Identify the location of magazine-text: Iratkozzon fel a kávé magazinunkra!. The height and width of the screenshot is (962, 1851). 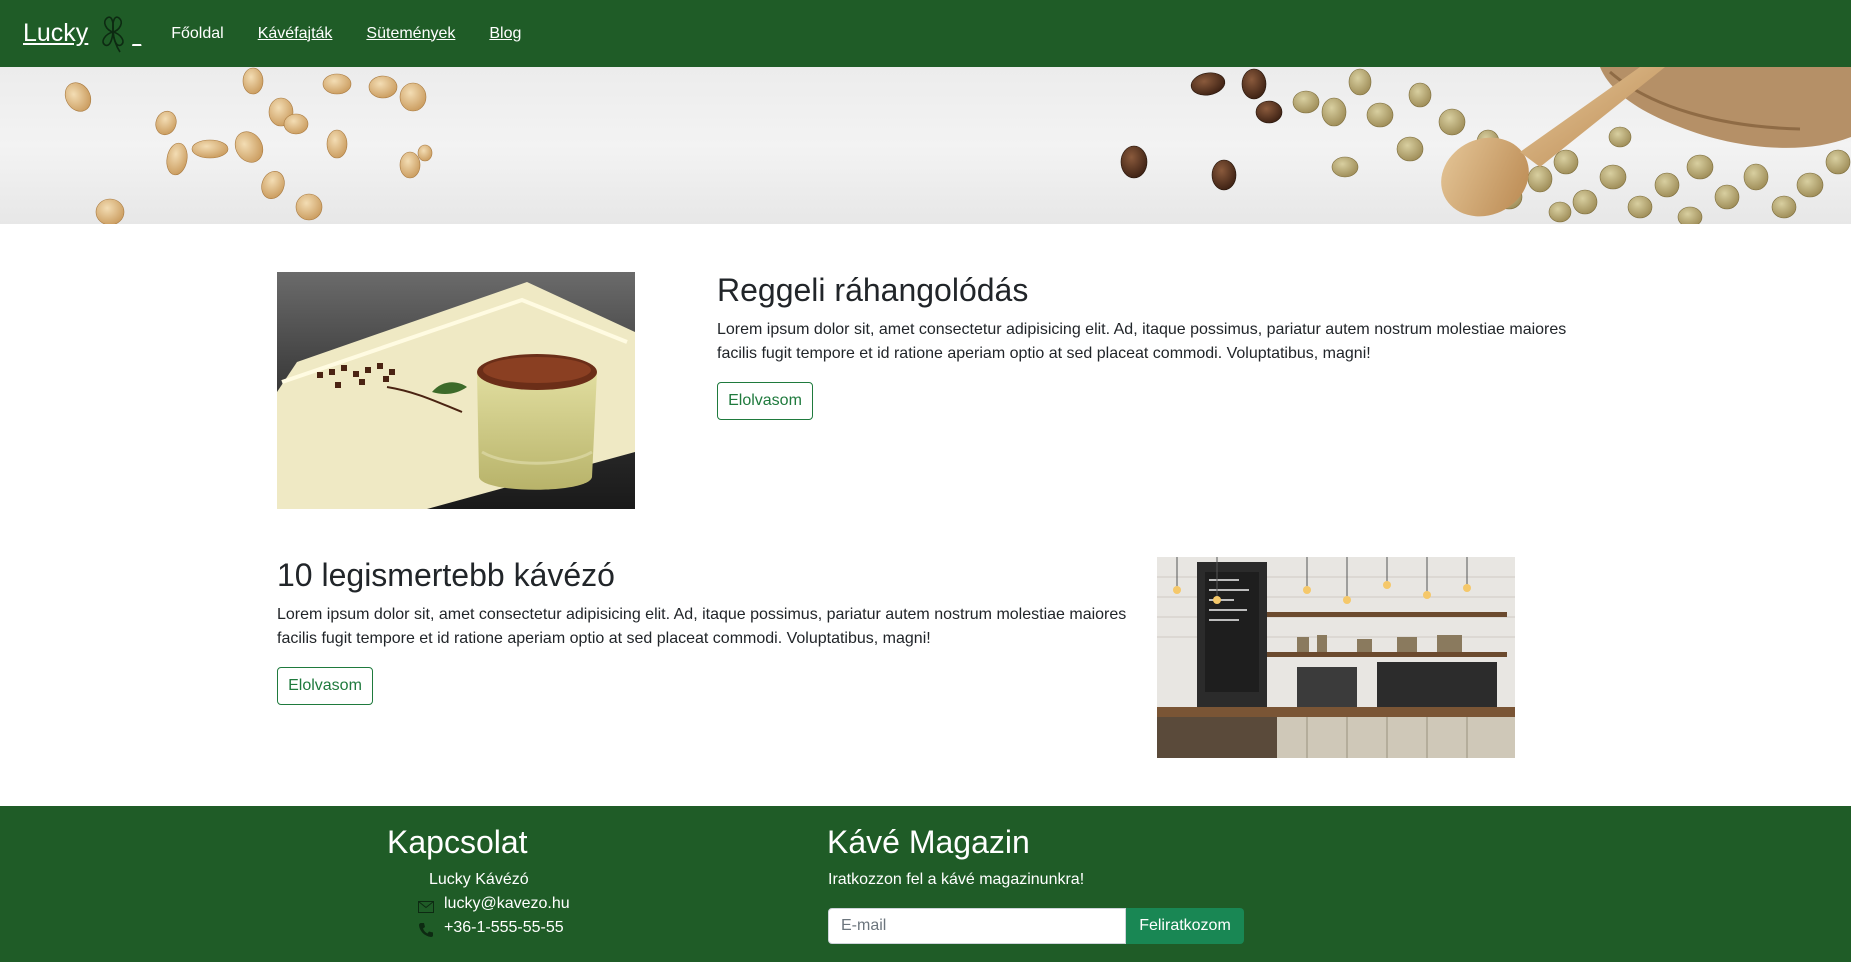
(956, 879).